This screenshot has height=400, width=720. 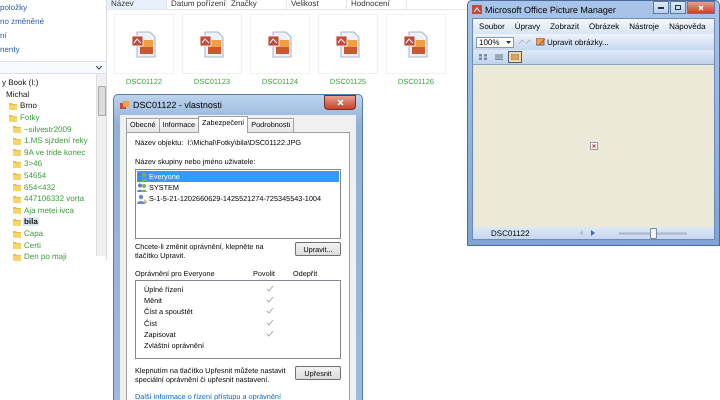 I want to click on minimize-icon, so click(x=661, y=7).